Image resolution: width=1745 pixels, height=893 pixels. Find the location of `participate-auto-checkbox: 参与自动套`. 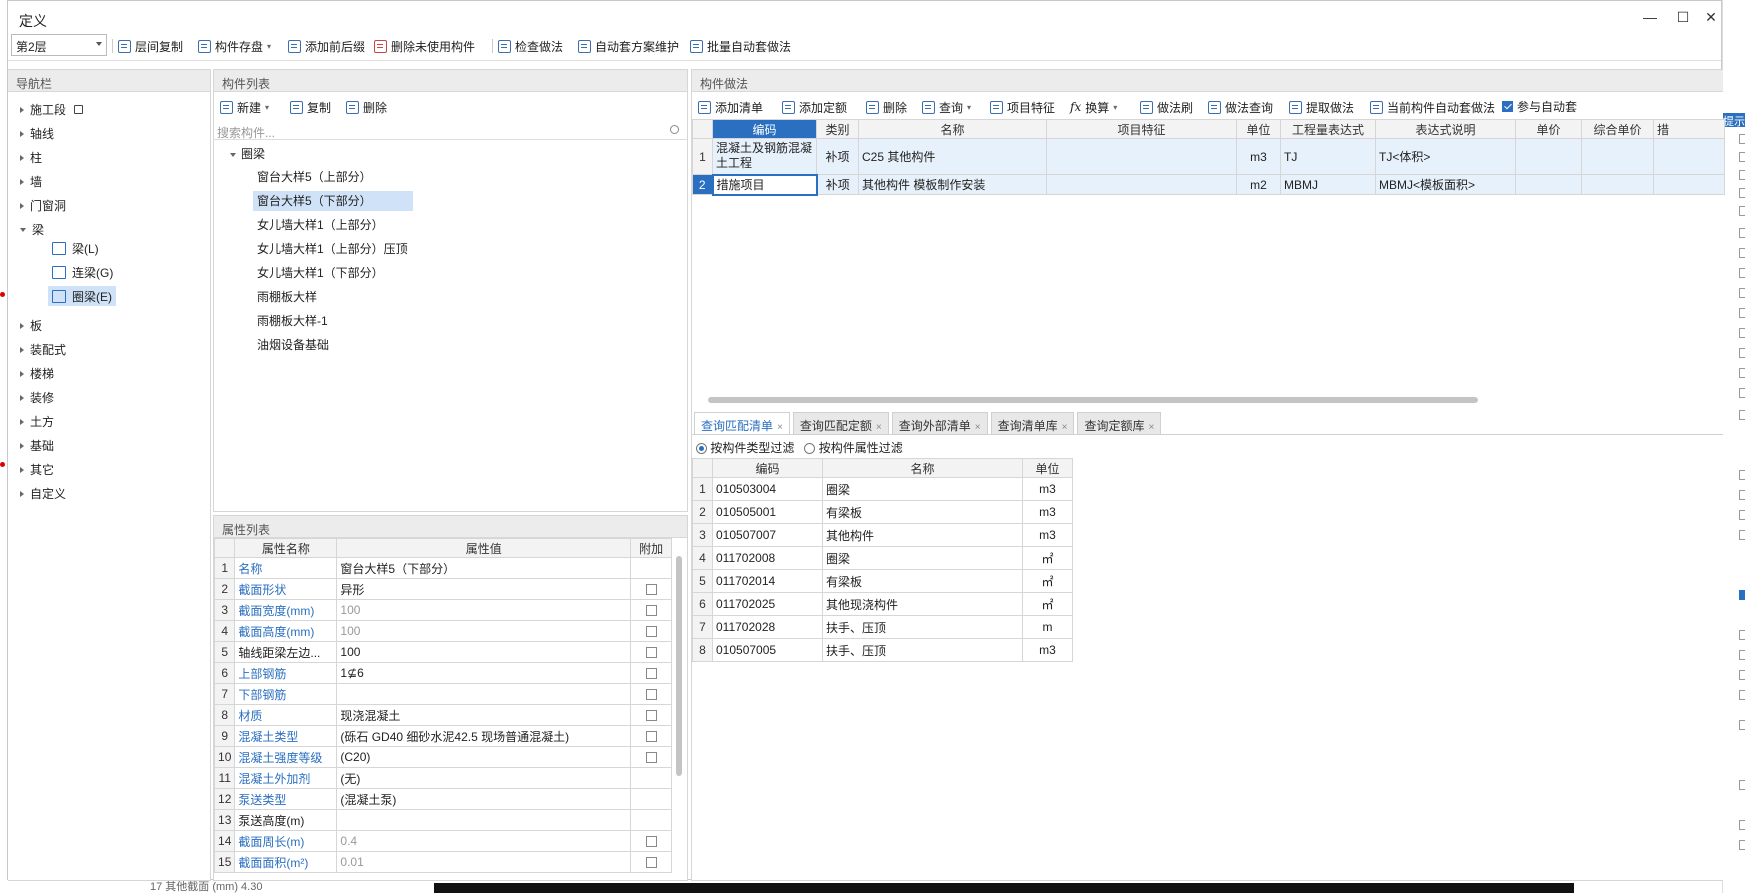

participate-auto-checkbox: 参与自动套 is located at coordinates (1539, 106).